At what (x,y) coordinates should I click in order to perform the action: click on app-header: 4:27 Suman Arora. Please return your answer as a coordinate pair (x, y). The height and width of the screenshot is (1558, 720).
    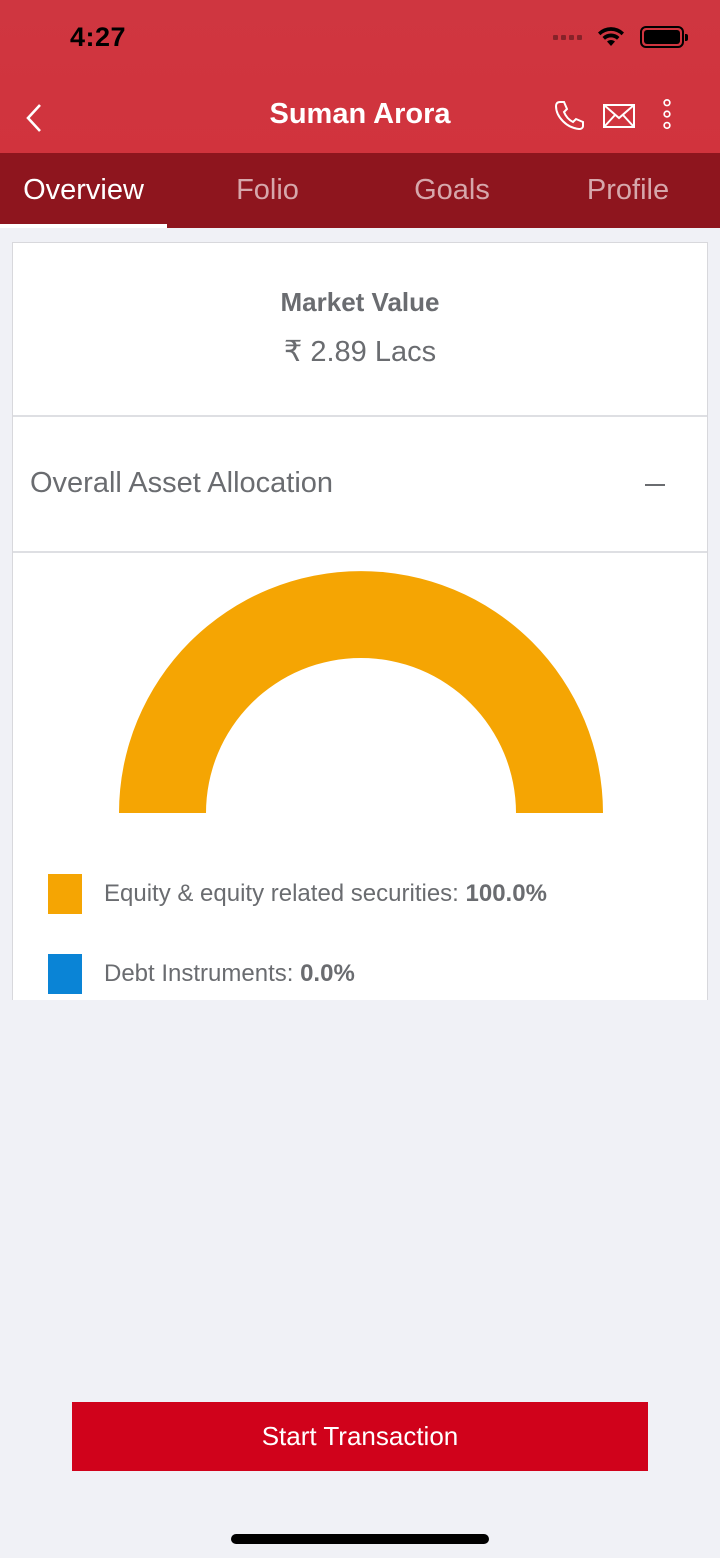
    Looking at the image, I should click on (360, 76).